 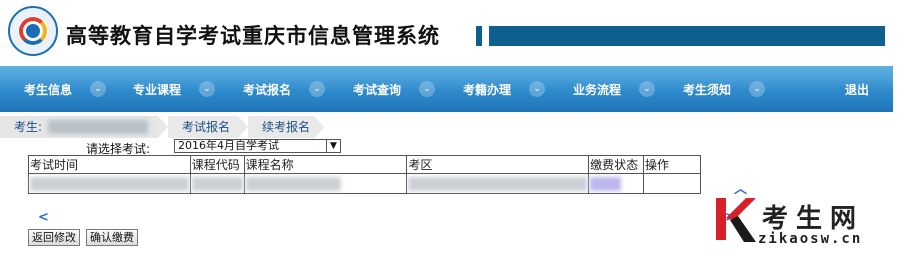 What do you see at coordinates (672, 164) in the screenshot?
I see `column-header: 操作` at bounding box center [672, 164].